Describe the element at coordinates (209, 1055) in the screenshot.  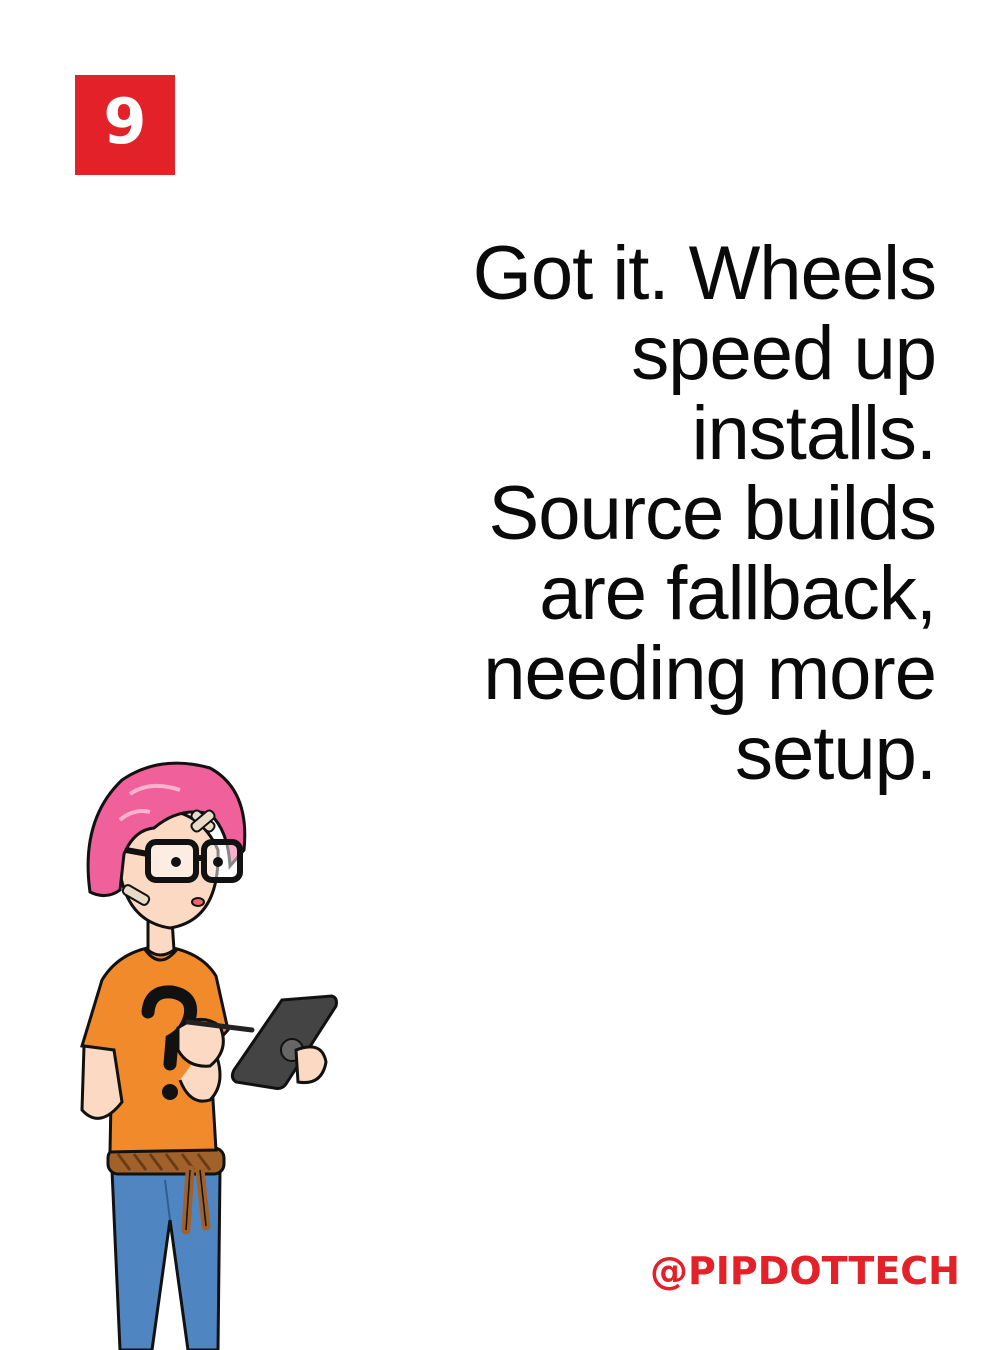
I see `character-illustration` at that location.